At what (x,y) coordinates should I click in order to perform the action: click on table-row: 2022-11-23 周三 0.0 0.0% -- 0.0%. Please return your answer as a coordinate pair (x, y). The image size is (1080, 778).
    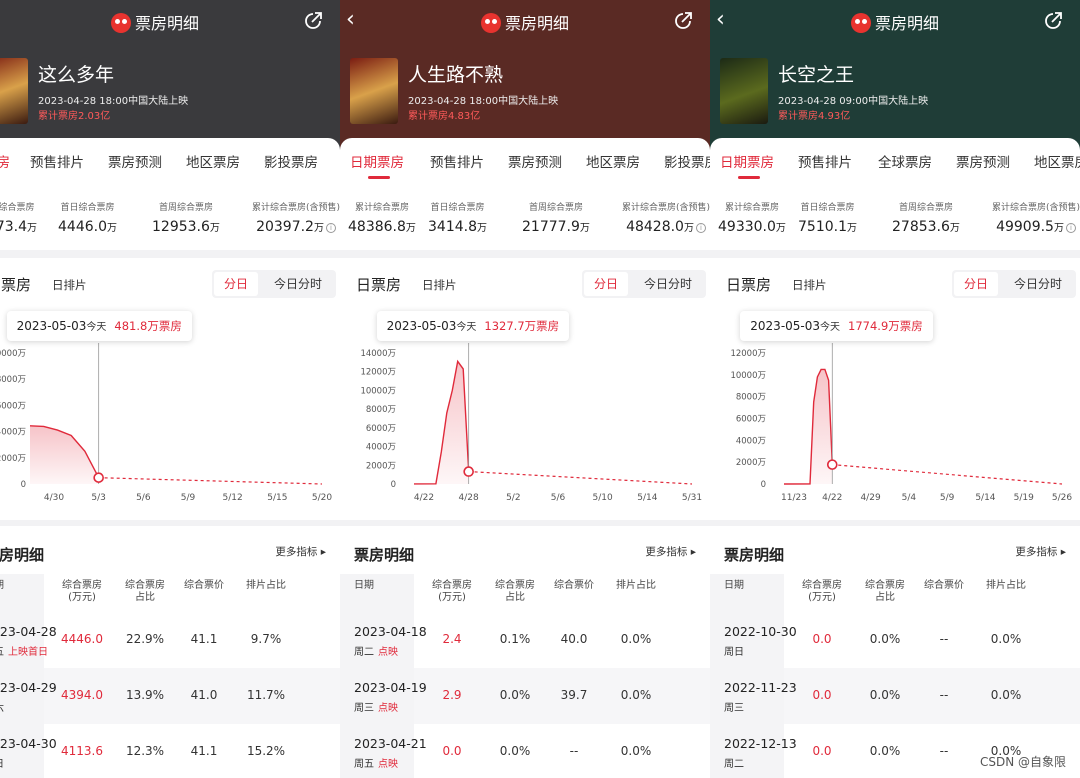
    Looking at the image, I should click on (895, 696).